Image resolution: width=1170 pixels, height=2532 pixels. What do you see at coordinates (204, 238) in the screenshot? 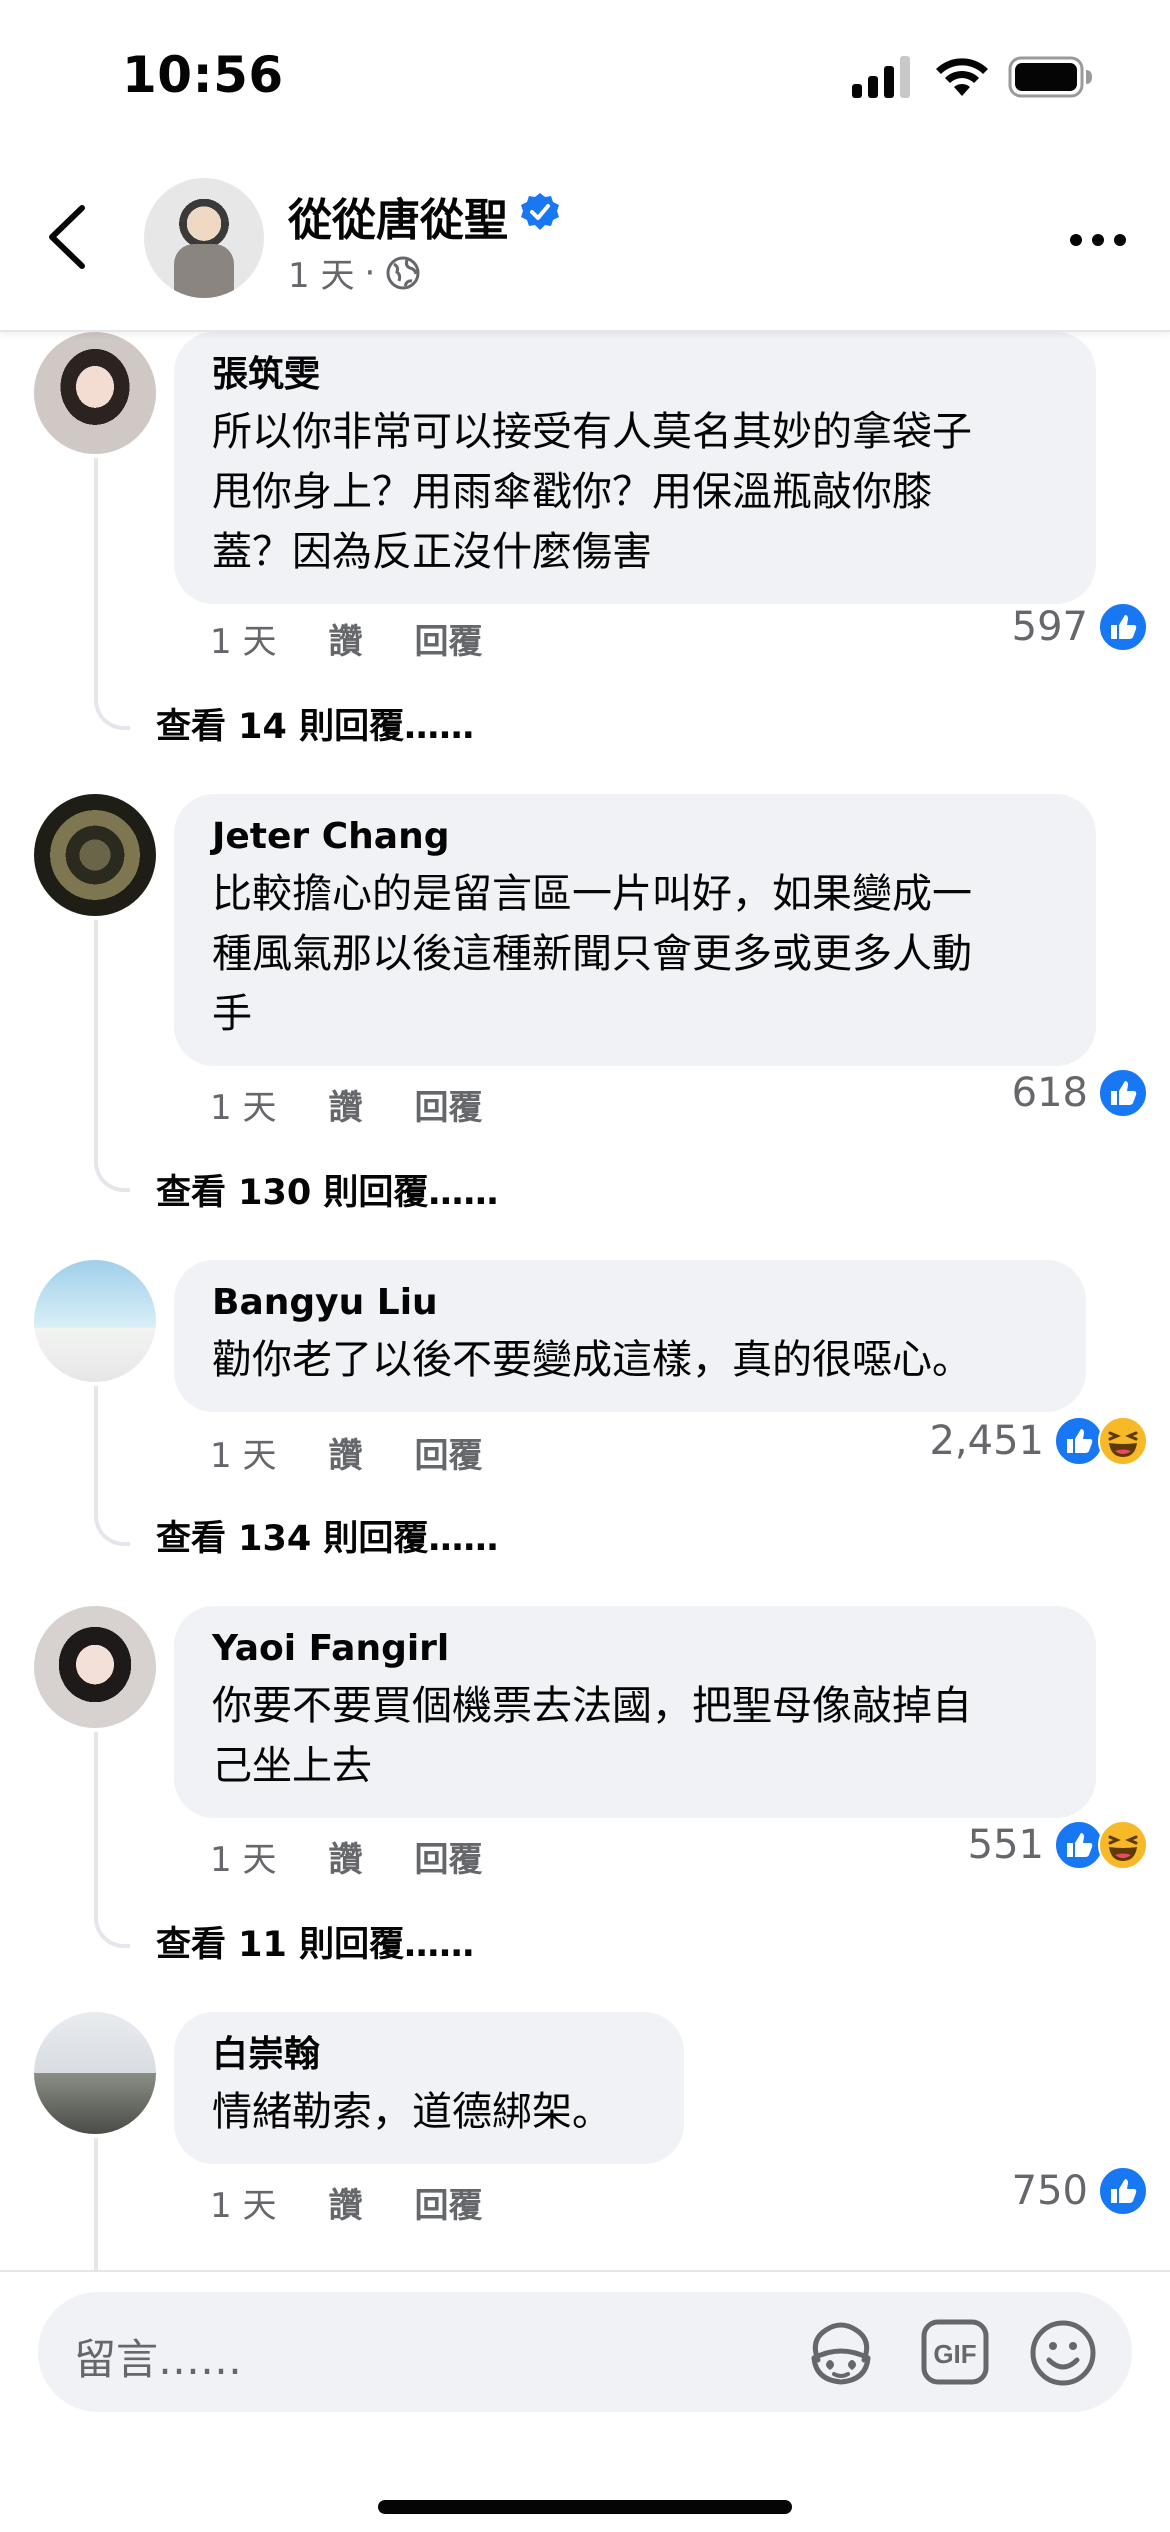
I see `page-avatar` at bounding box center [204, 238].